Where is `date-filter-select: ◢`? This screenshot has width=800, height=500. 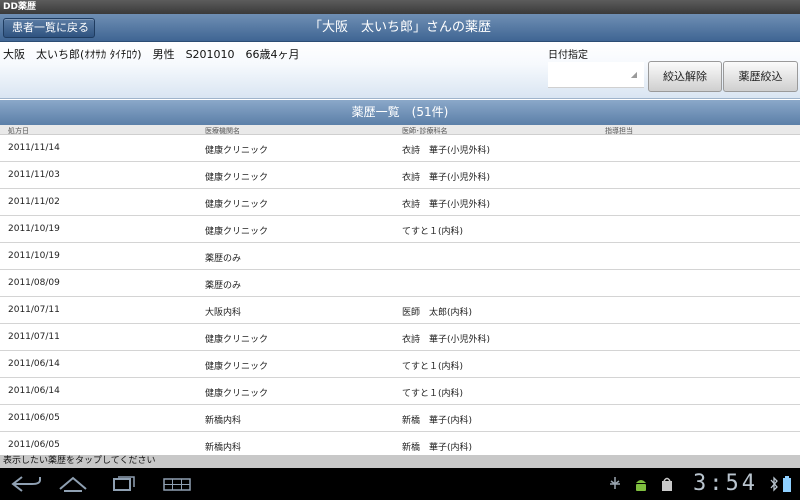 date-filter-select: ◢ is located at coordinates (596, 75).